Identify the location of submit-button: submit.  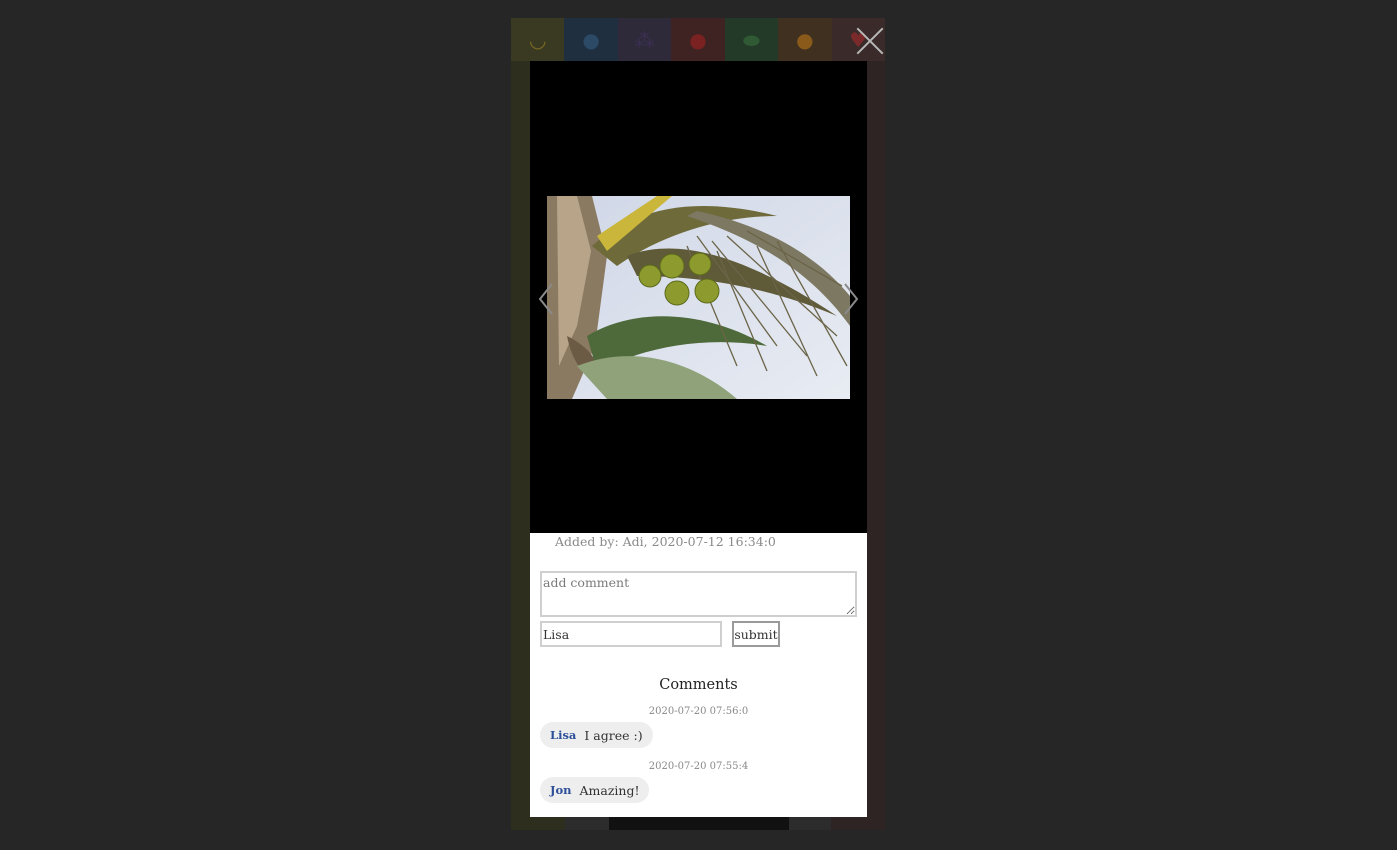
(756, 634).